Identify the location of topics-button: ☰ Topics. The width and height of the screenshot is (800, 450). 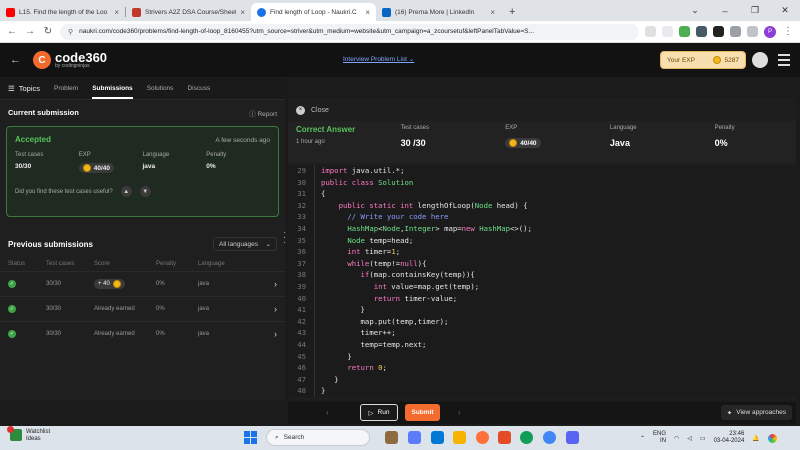
(24, 88).